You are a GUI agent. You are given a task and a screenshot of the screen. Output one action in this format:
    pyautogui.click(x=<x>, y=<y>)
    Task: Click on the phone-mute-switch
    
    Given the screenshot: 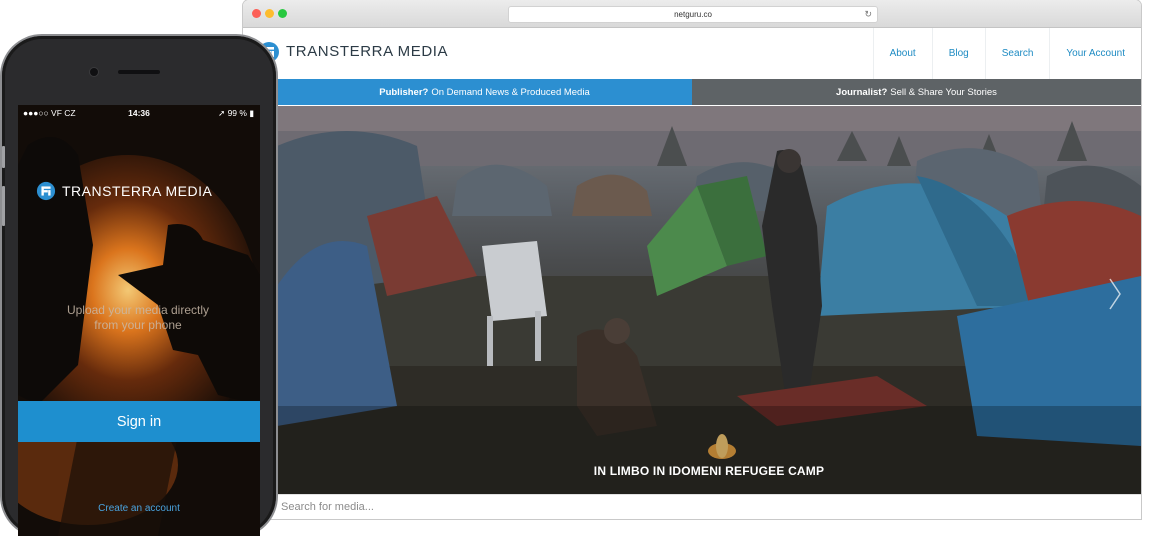 What is the action you would take?
    pyautogui.click(x=3, y=157)
    